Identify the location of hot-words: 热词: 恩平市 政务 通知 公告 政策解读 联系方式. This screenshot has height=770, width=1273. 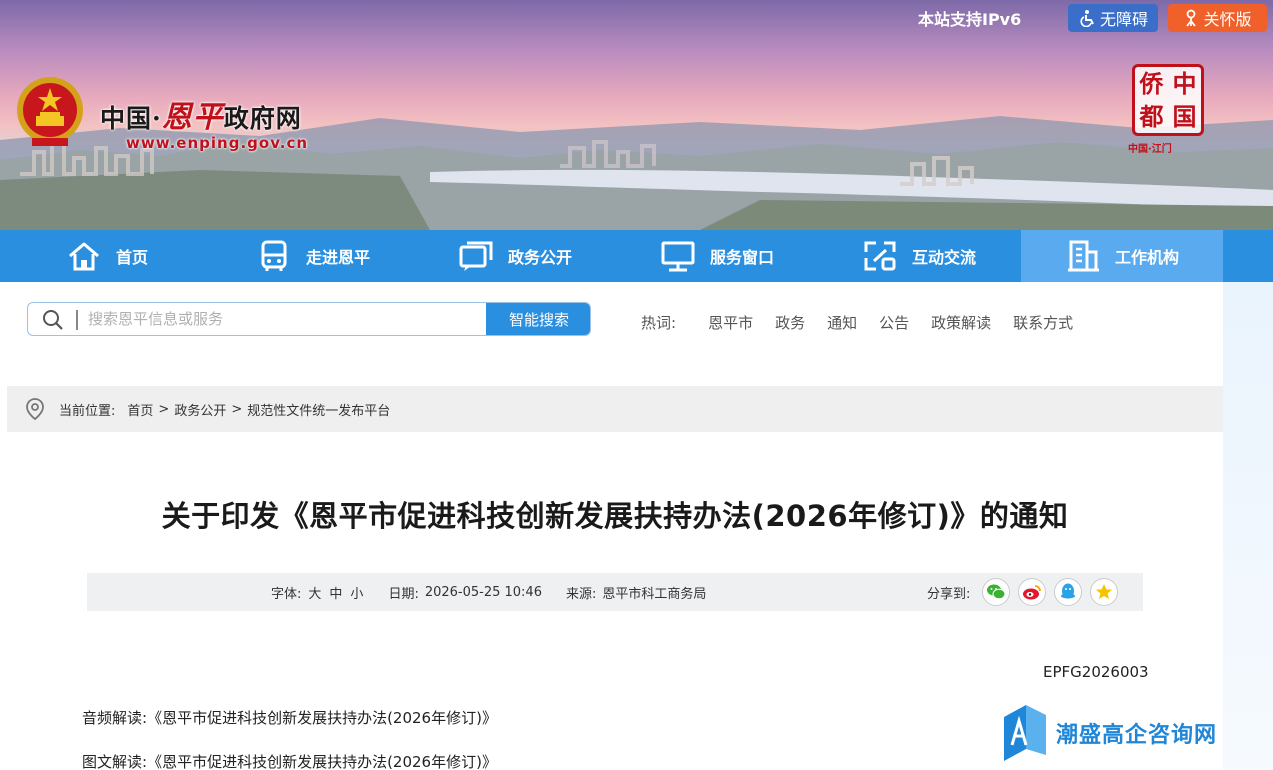
(857, 322).